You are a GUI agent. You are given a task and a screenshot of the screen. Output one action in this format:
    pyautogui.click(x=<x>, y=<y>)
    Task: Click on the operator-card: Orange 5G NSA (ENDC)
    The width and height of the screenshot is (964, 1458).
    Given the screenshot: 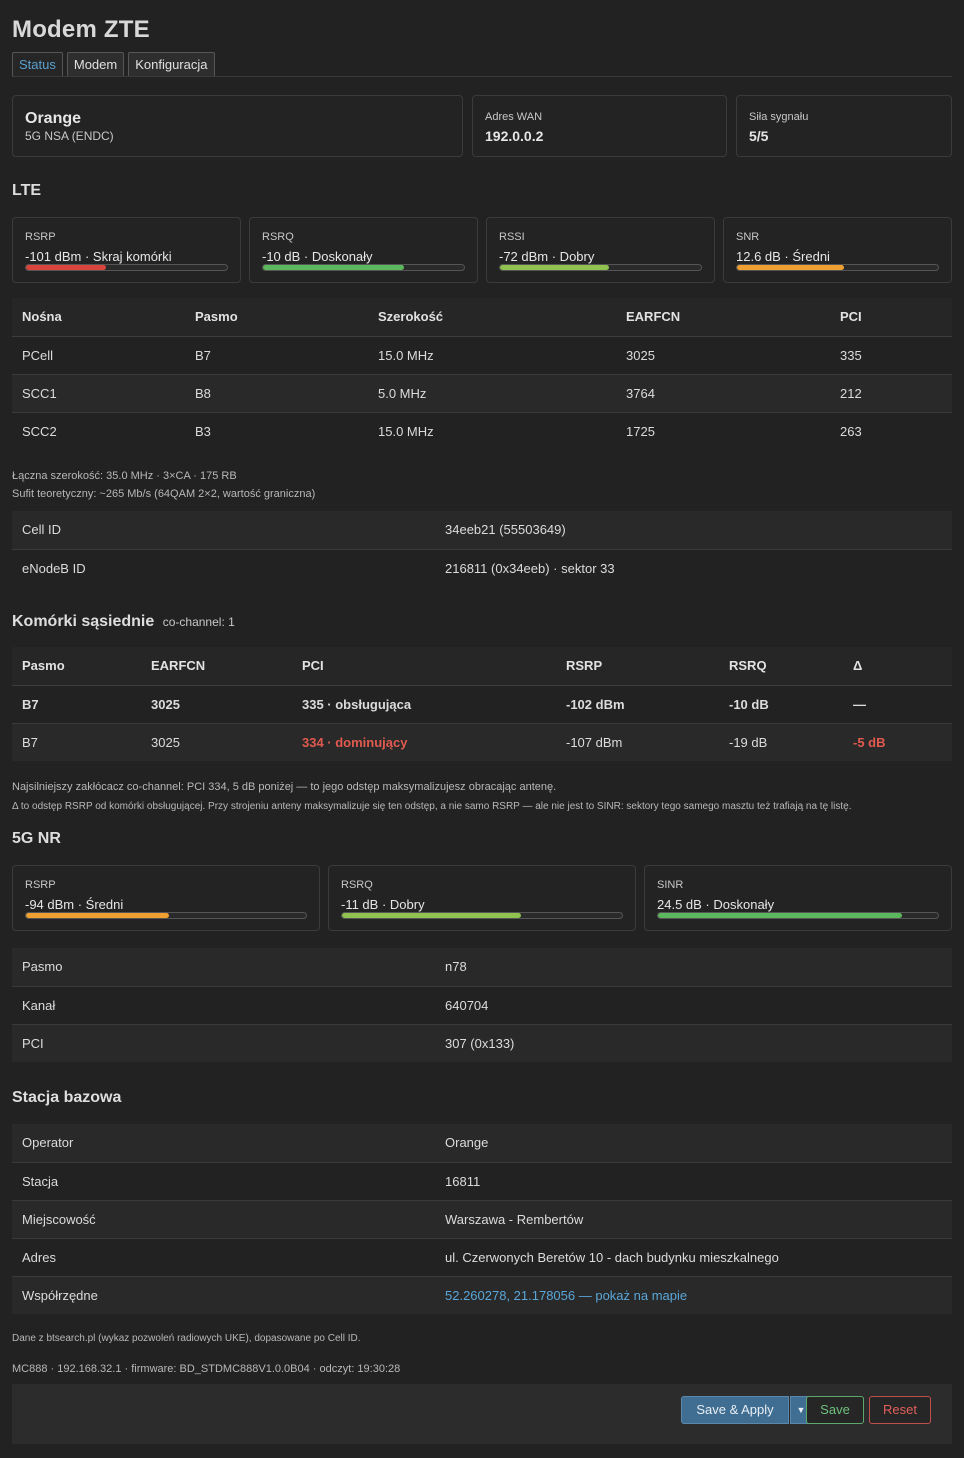 What is the action you would take?
    pyautogui.click(x=237, y=126)
    